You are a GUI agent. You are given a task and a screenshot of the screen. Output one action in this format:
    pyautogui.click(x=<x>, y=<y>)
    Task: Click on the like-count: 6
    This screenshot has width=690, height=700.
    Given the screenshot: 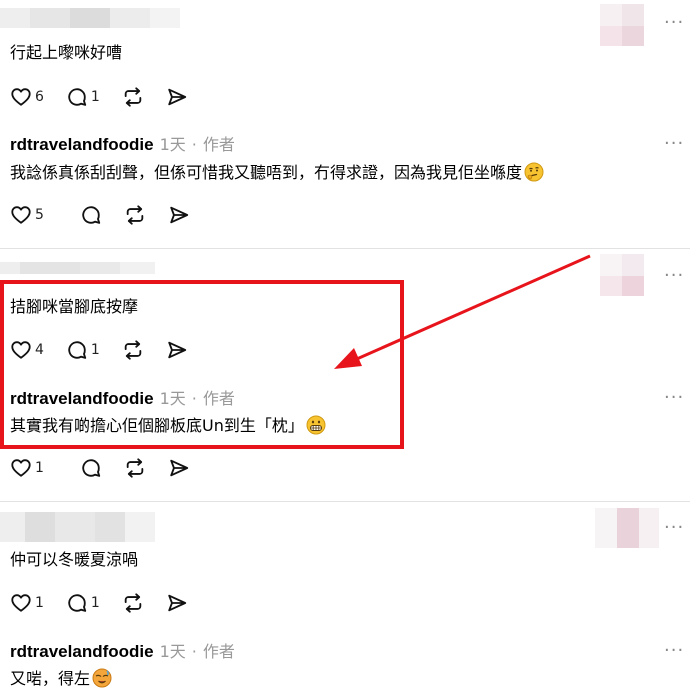 What is the action you would take?
    pyautogui.click(x=39, y=97)
    